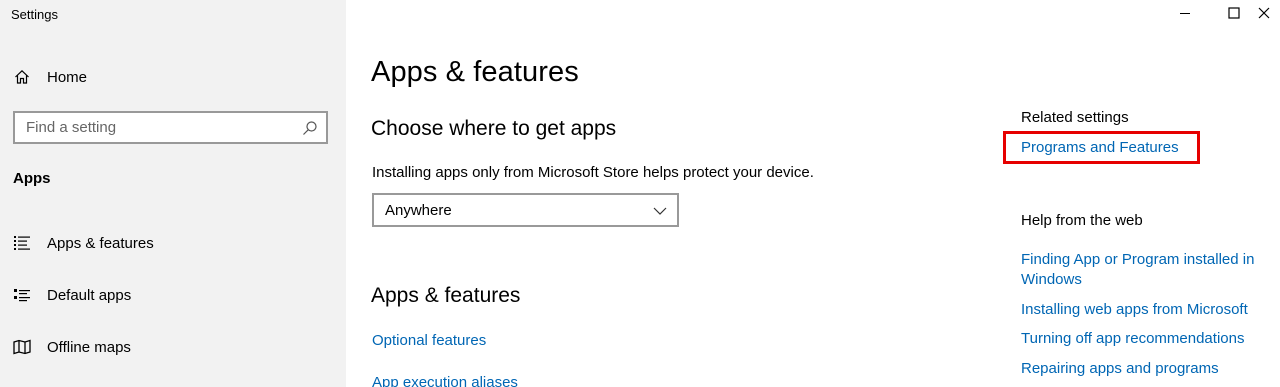 Image resolution: width=1280 pixels, height=387 pixels. Describe the element at coordinates (418, 210) in the screenshot. I see `dropdown-selected-value: Anywhere` at that location.